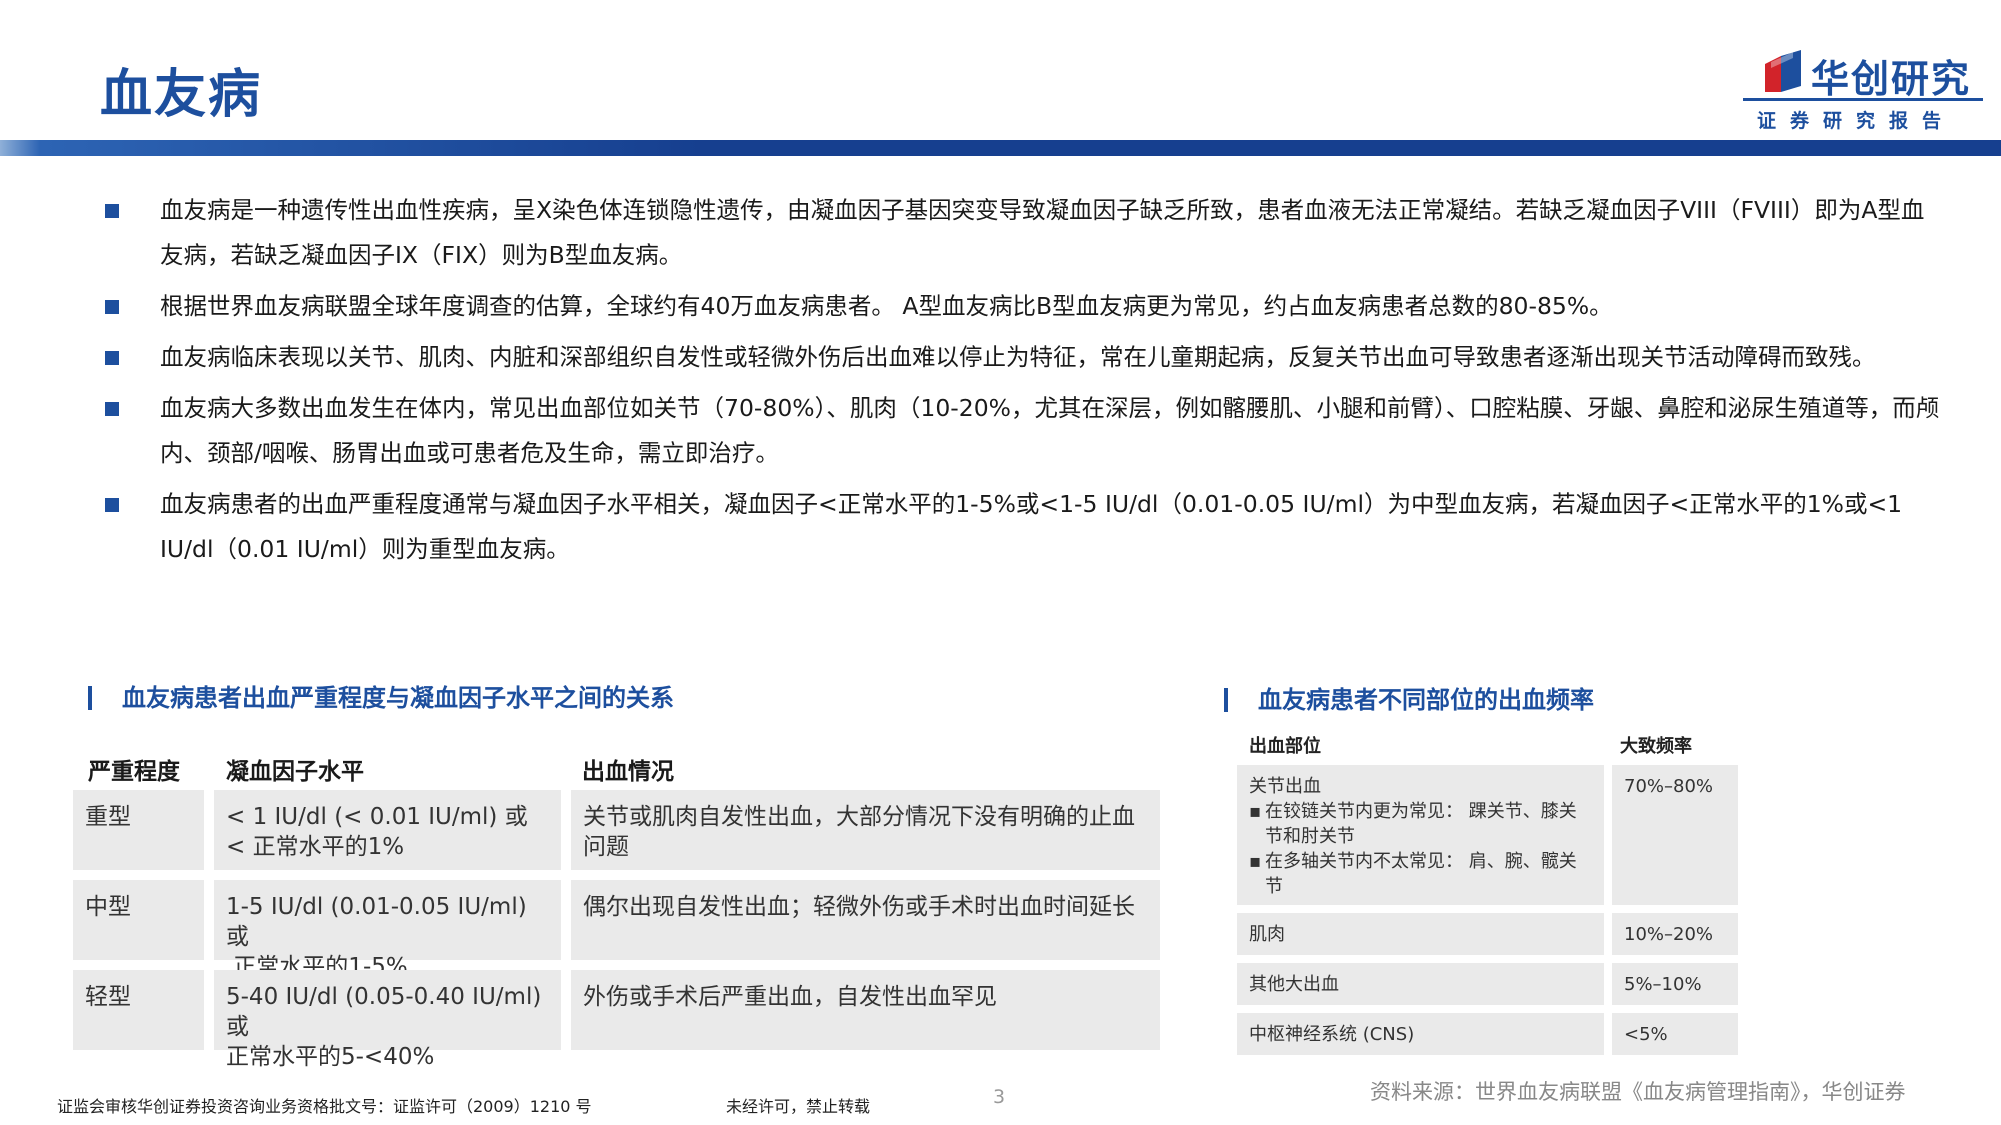  I want to click on sub-item: ▪ 在多轴关节内不太常见： 肩、腕、髋关节, so click(1413, 874).